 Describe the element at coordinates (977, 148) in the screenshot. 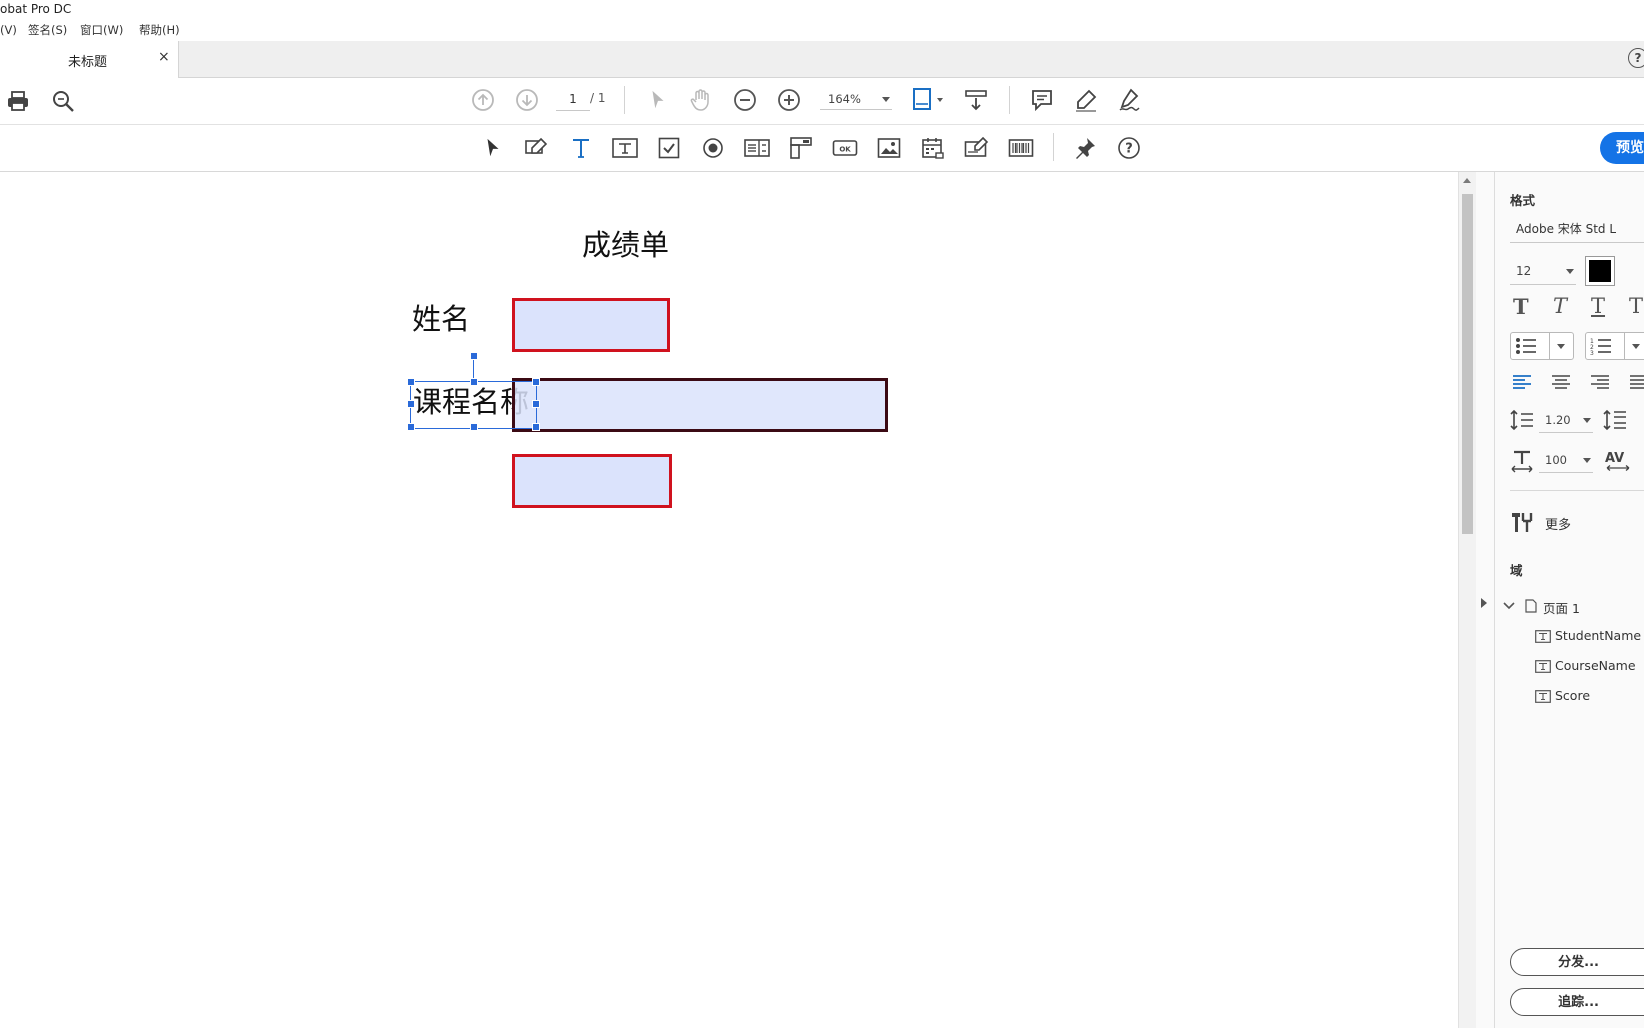

I see `signature-field-icon` at that location.